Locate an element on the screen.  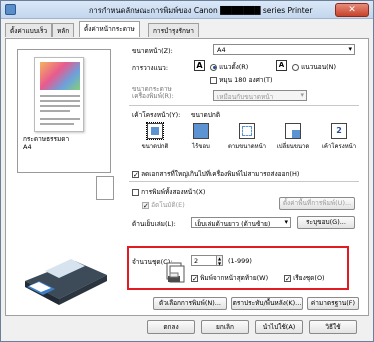
print-from-last-page-checkbox is located at coordinates (194, 278).